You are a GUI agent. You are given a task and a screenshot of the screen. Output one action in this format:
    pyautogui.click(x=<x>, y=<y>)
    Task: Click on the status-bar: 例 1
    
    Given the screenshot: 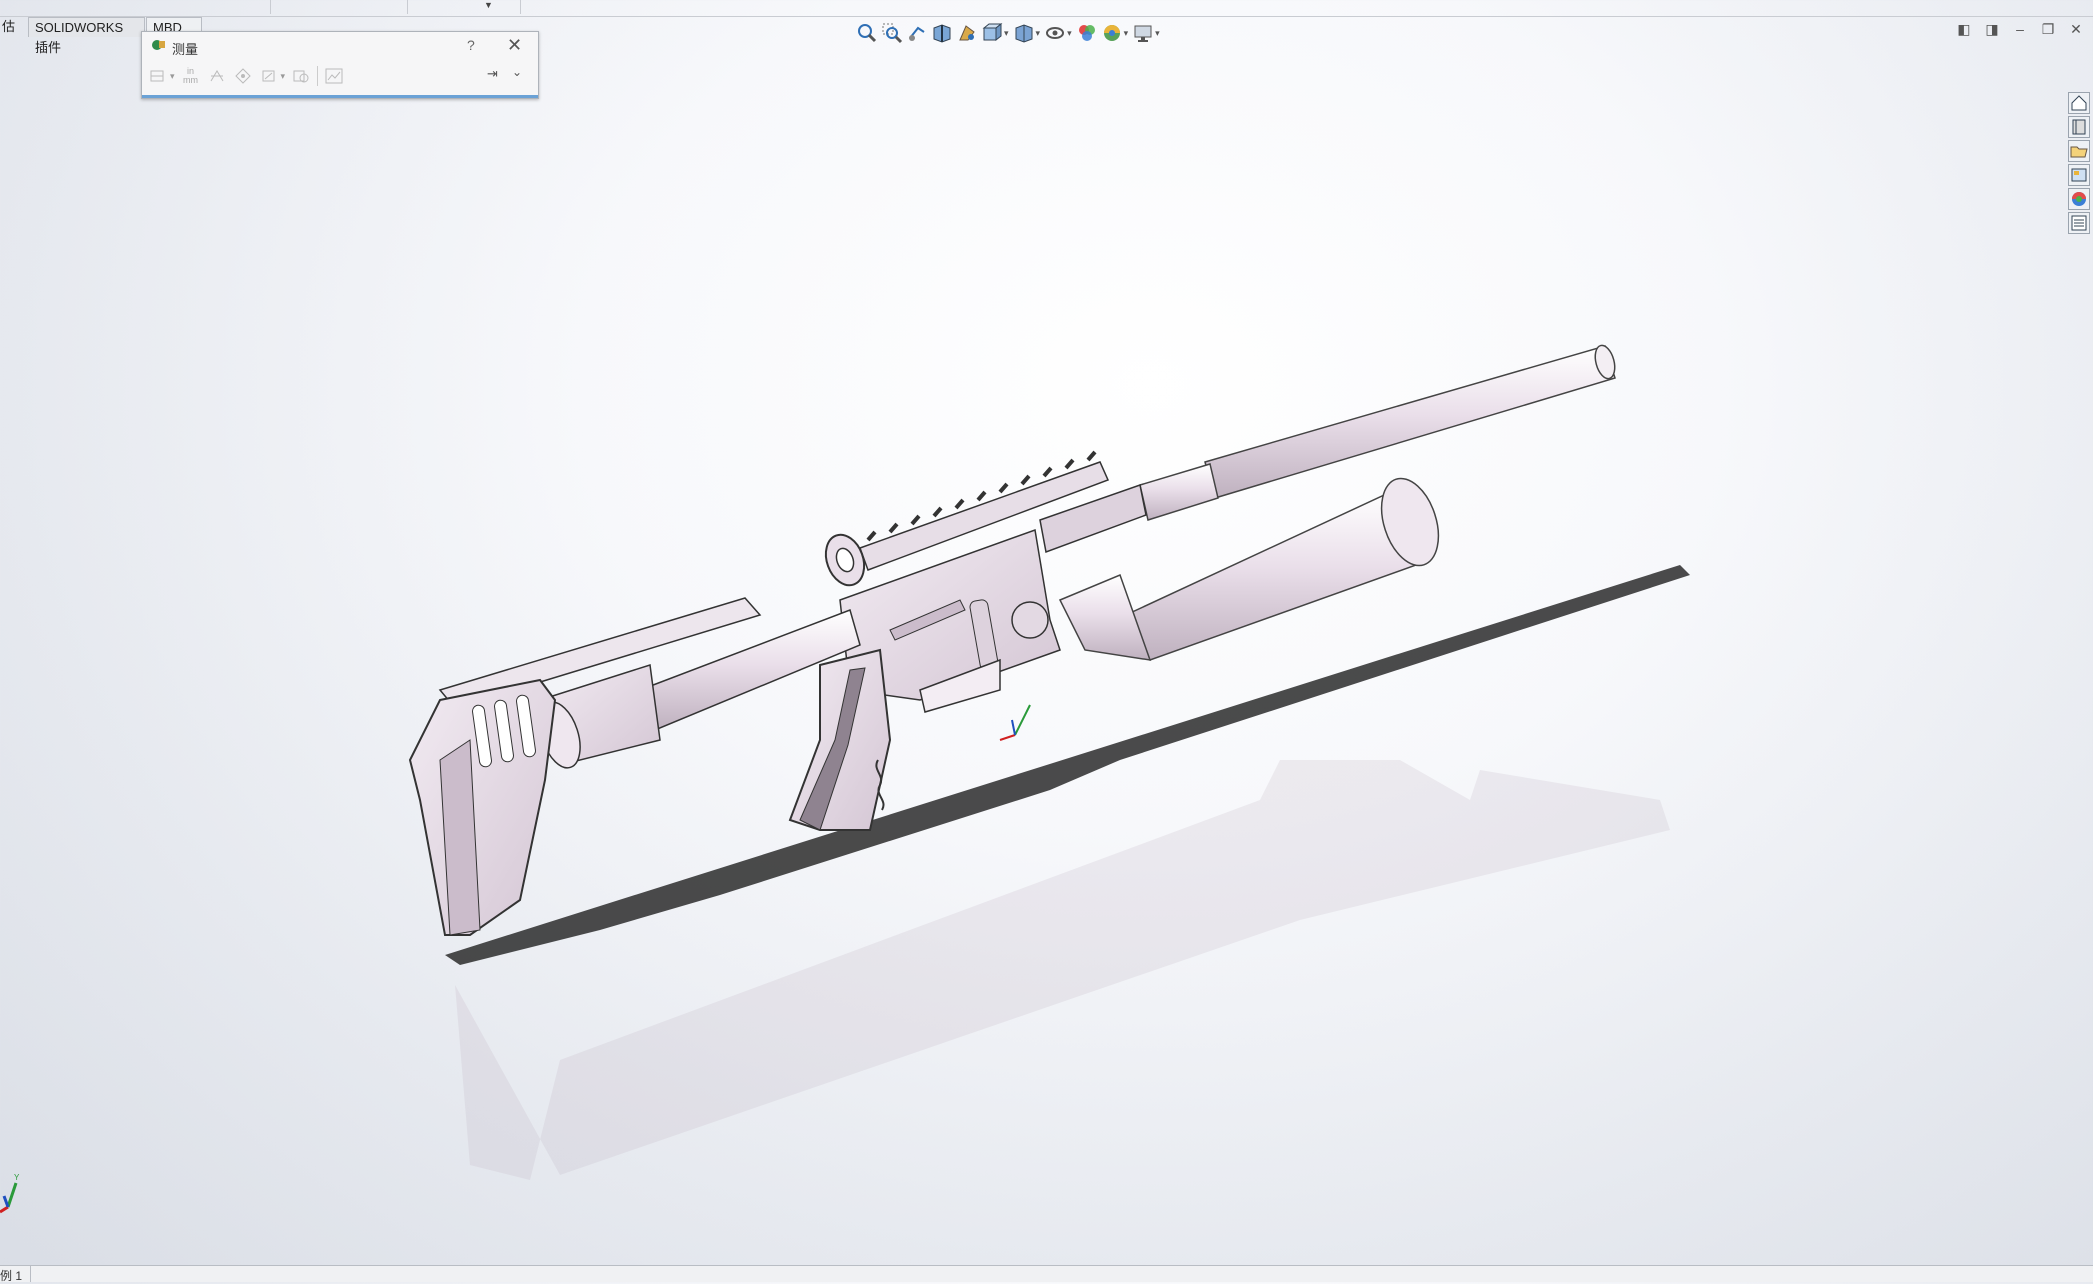 What is the action you would take?
    pyautogui.click(x=1046, y=1274)
    